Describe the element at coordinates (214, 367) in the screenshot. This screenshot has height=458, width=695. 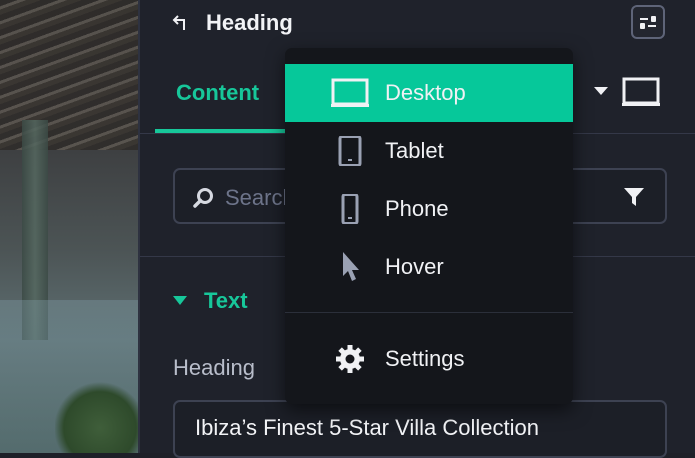
I see `heading-field-label: Heading` at that location.